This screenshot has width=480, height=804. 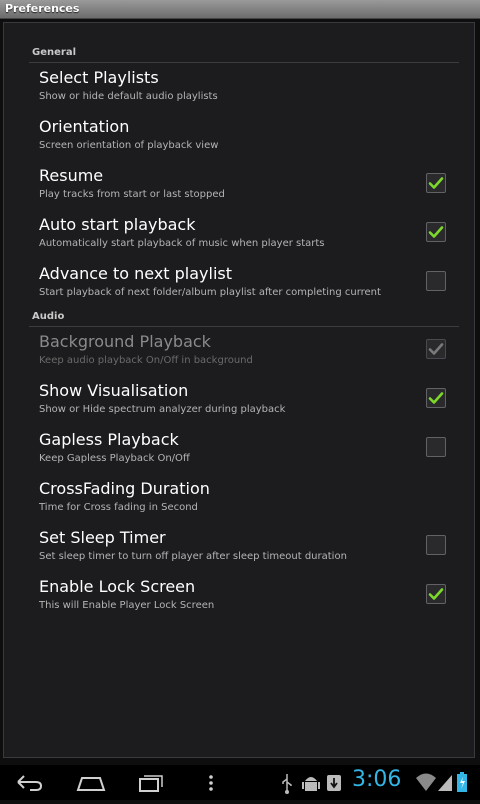 What do you see at coordinates (118, 507) in the screenshot?
I see `pref-summary: Time for Cross fading in Second` at bounding box center [118, 507].